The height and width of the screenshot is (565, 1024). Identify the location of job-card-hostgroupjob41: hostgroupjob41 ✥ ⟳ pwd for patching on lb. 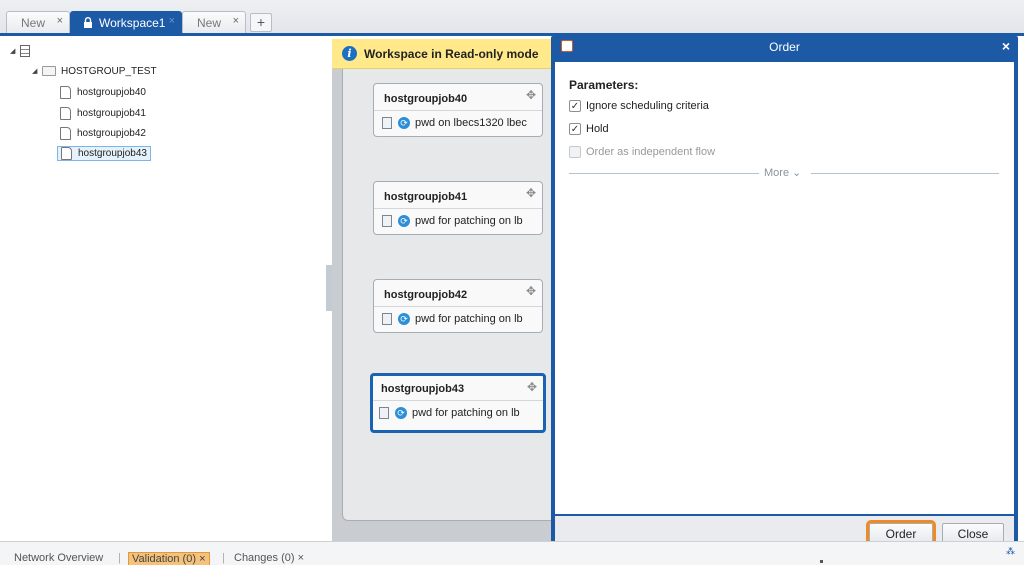
(458, 208).